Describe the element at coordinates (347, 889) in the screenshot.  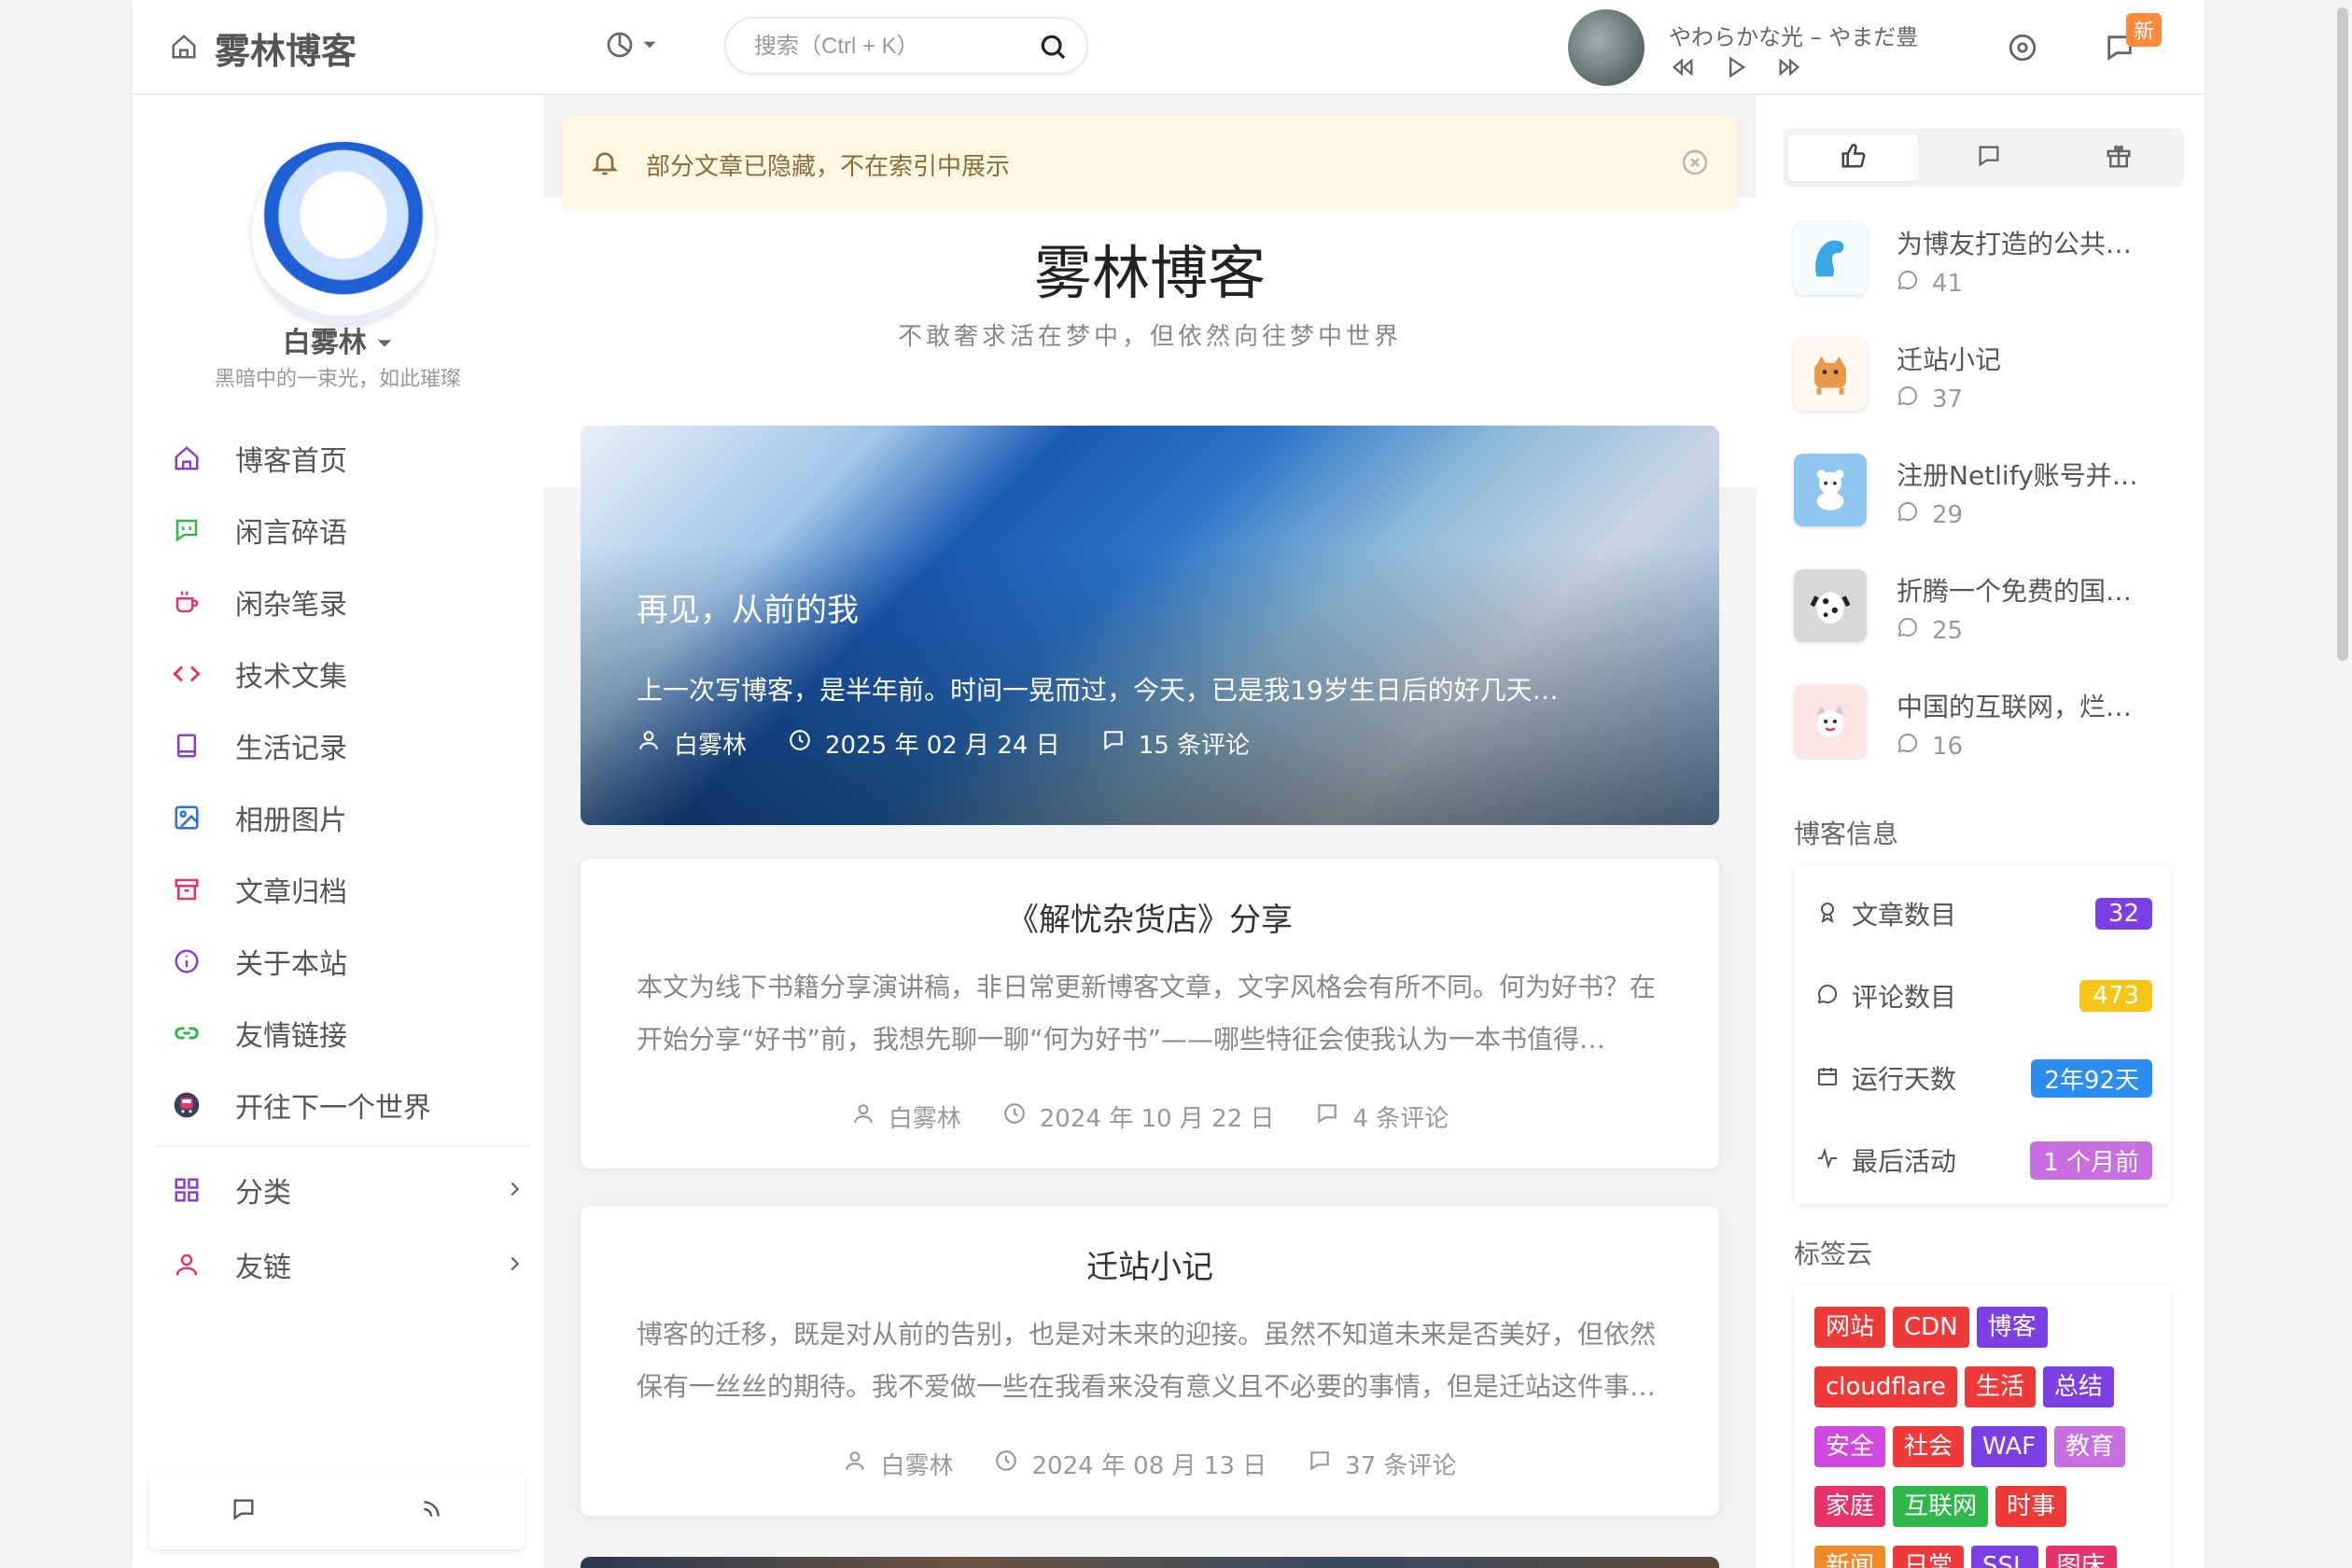
I see `nav-item-archive: 文章归档` at that location.